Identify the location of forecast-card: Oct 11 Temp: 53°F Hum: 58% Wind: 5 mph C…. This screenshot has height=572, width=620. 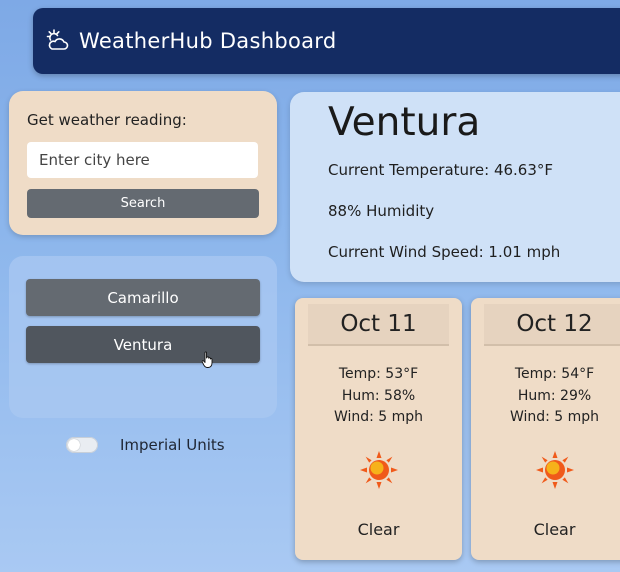
(378, 429).